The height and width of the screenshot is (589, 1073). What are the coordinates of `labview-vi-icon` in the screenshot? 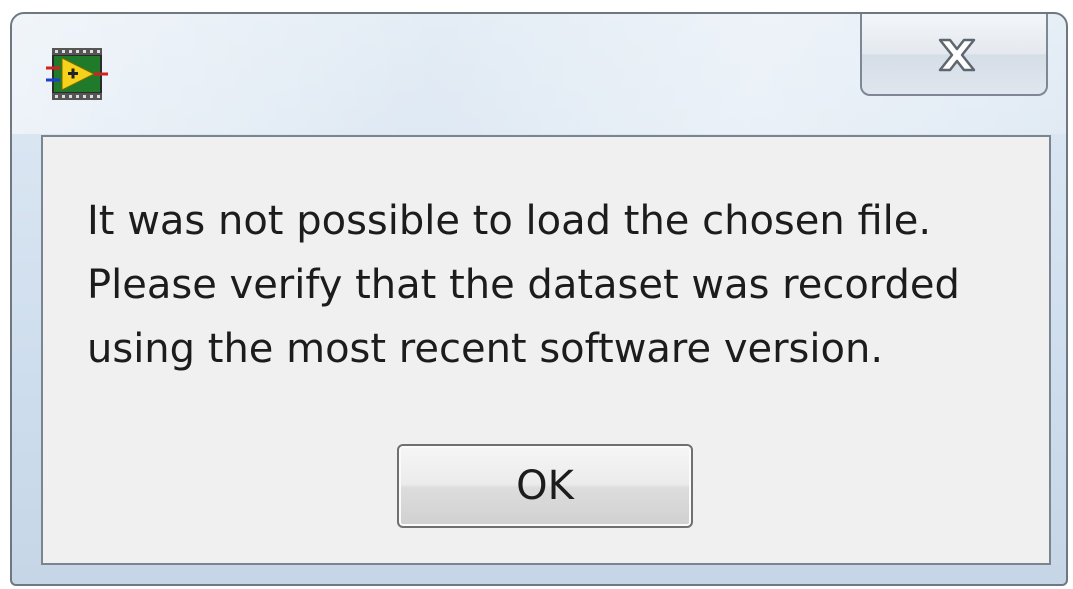 It's located at (77, 74).